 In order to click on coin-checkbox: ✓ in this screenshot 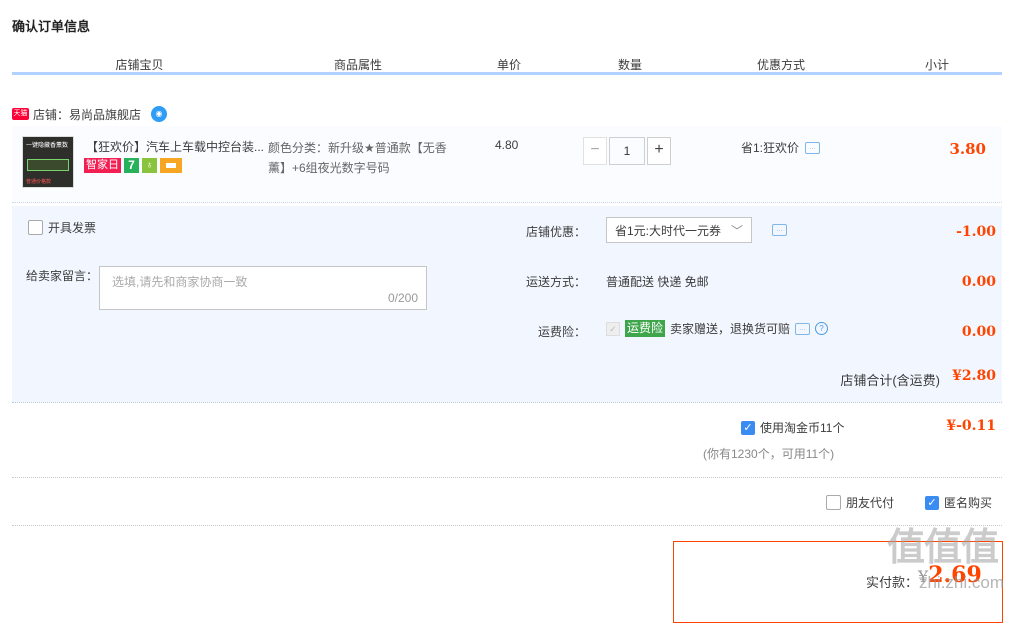, I will do `click(748, 427)`.